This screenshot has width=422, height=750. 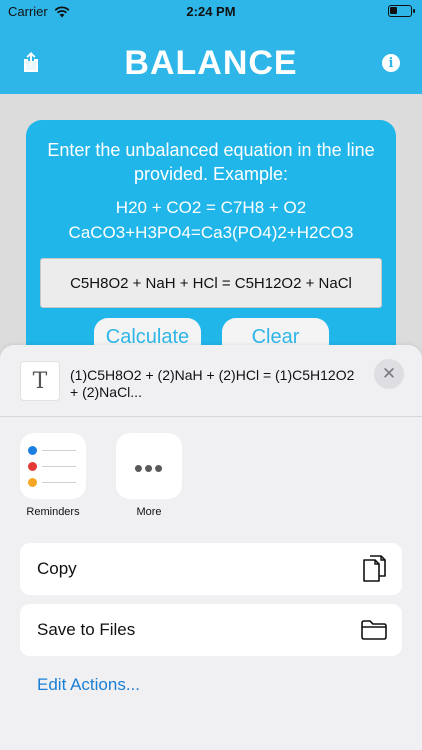 I want to click on more-dots: •••, so click(x=149, y=468).